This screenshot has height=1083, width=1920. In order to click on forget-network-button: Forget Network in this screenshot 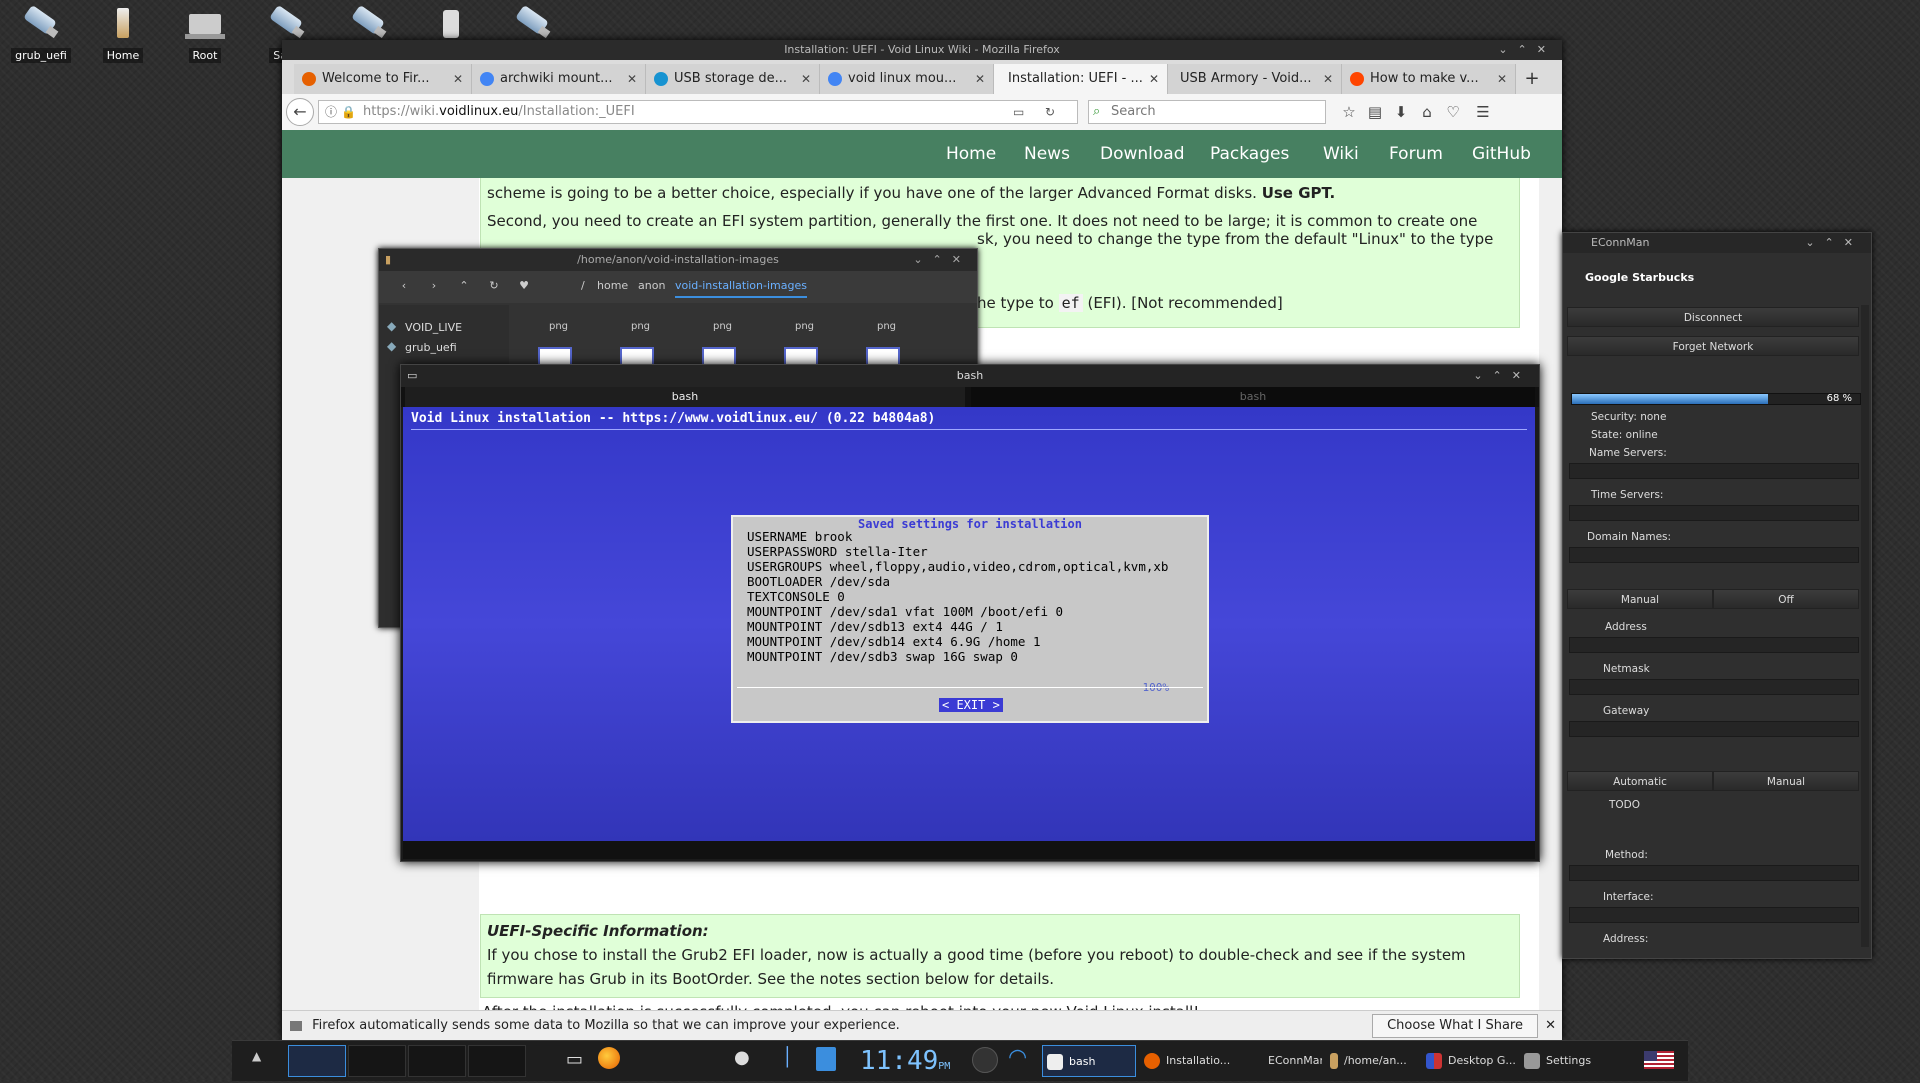, I will do `click(1713, 346)`.